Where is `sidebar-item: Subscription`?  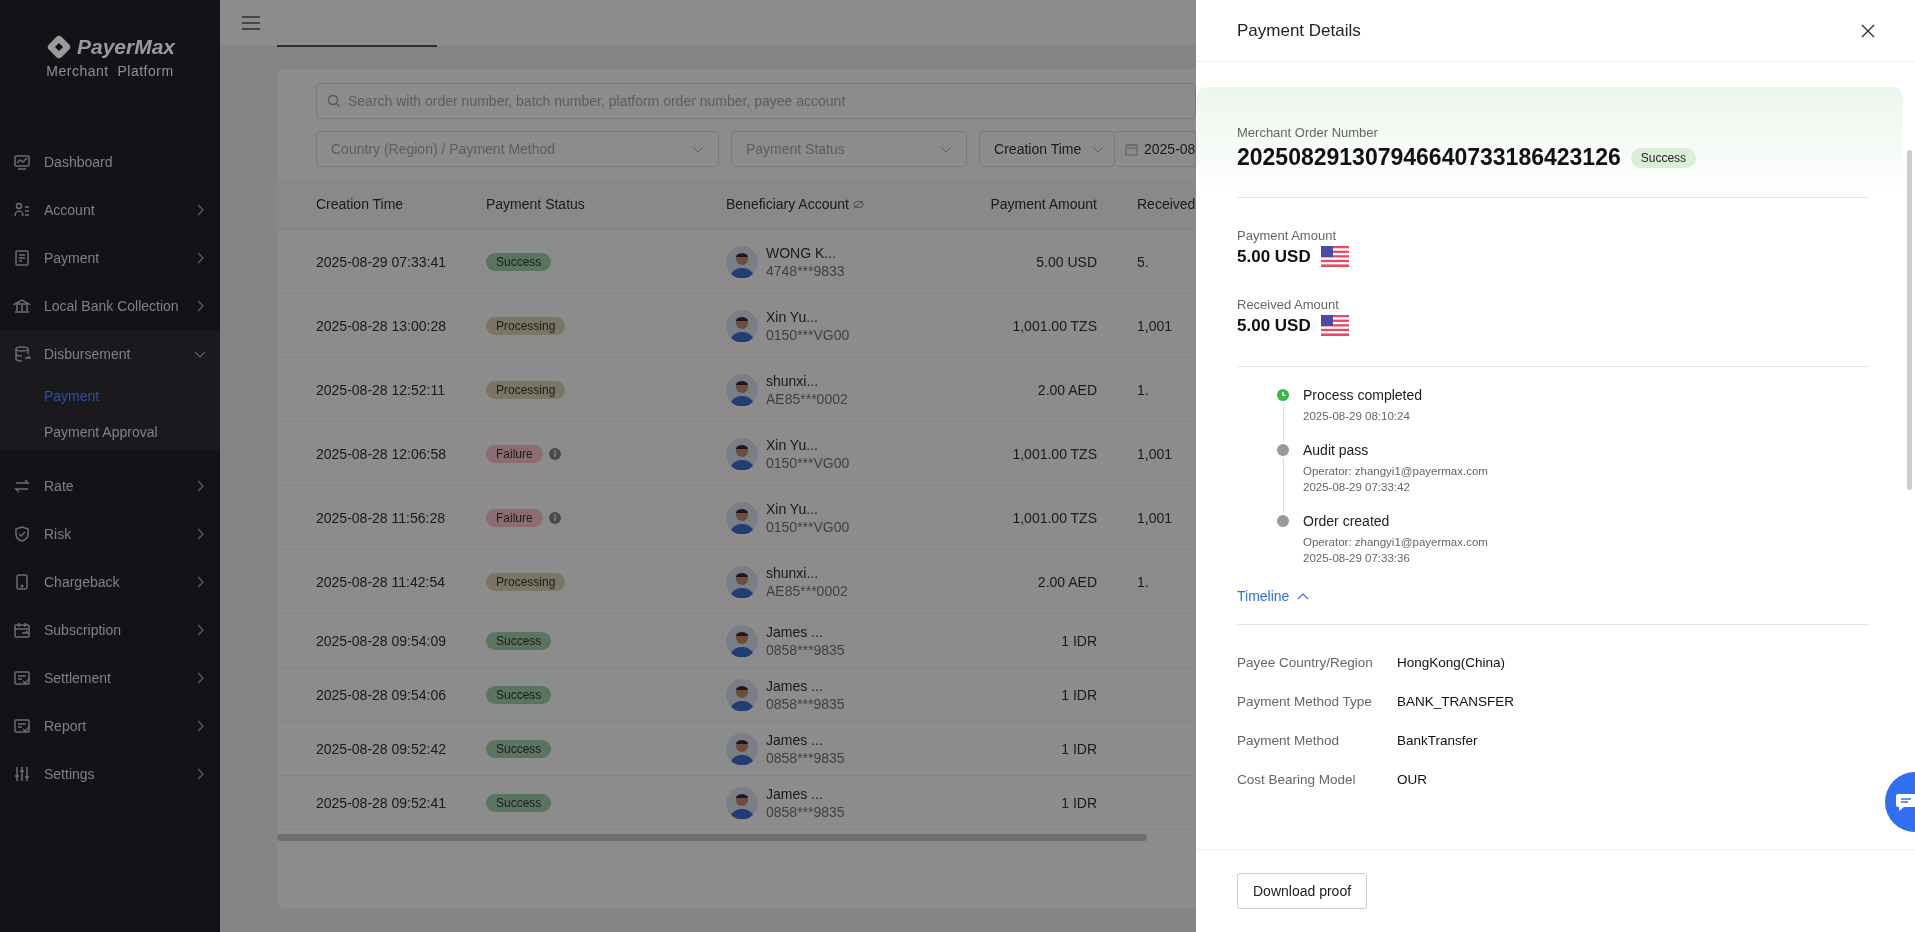
sidebar-item: Subscription is located at coordinates (110, 630).